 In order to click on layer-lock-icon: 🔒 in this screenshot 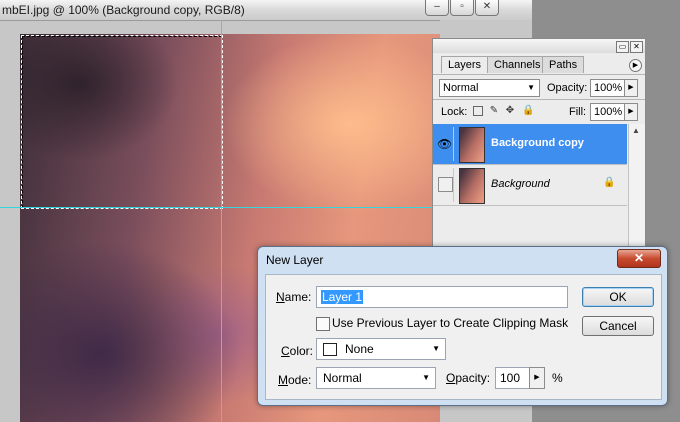, I will do `click(609, 182)`.